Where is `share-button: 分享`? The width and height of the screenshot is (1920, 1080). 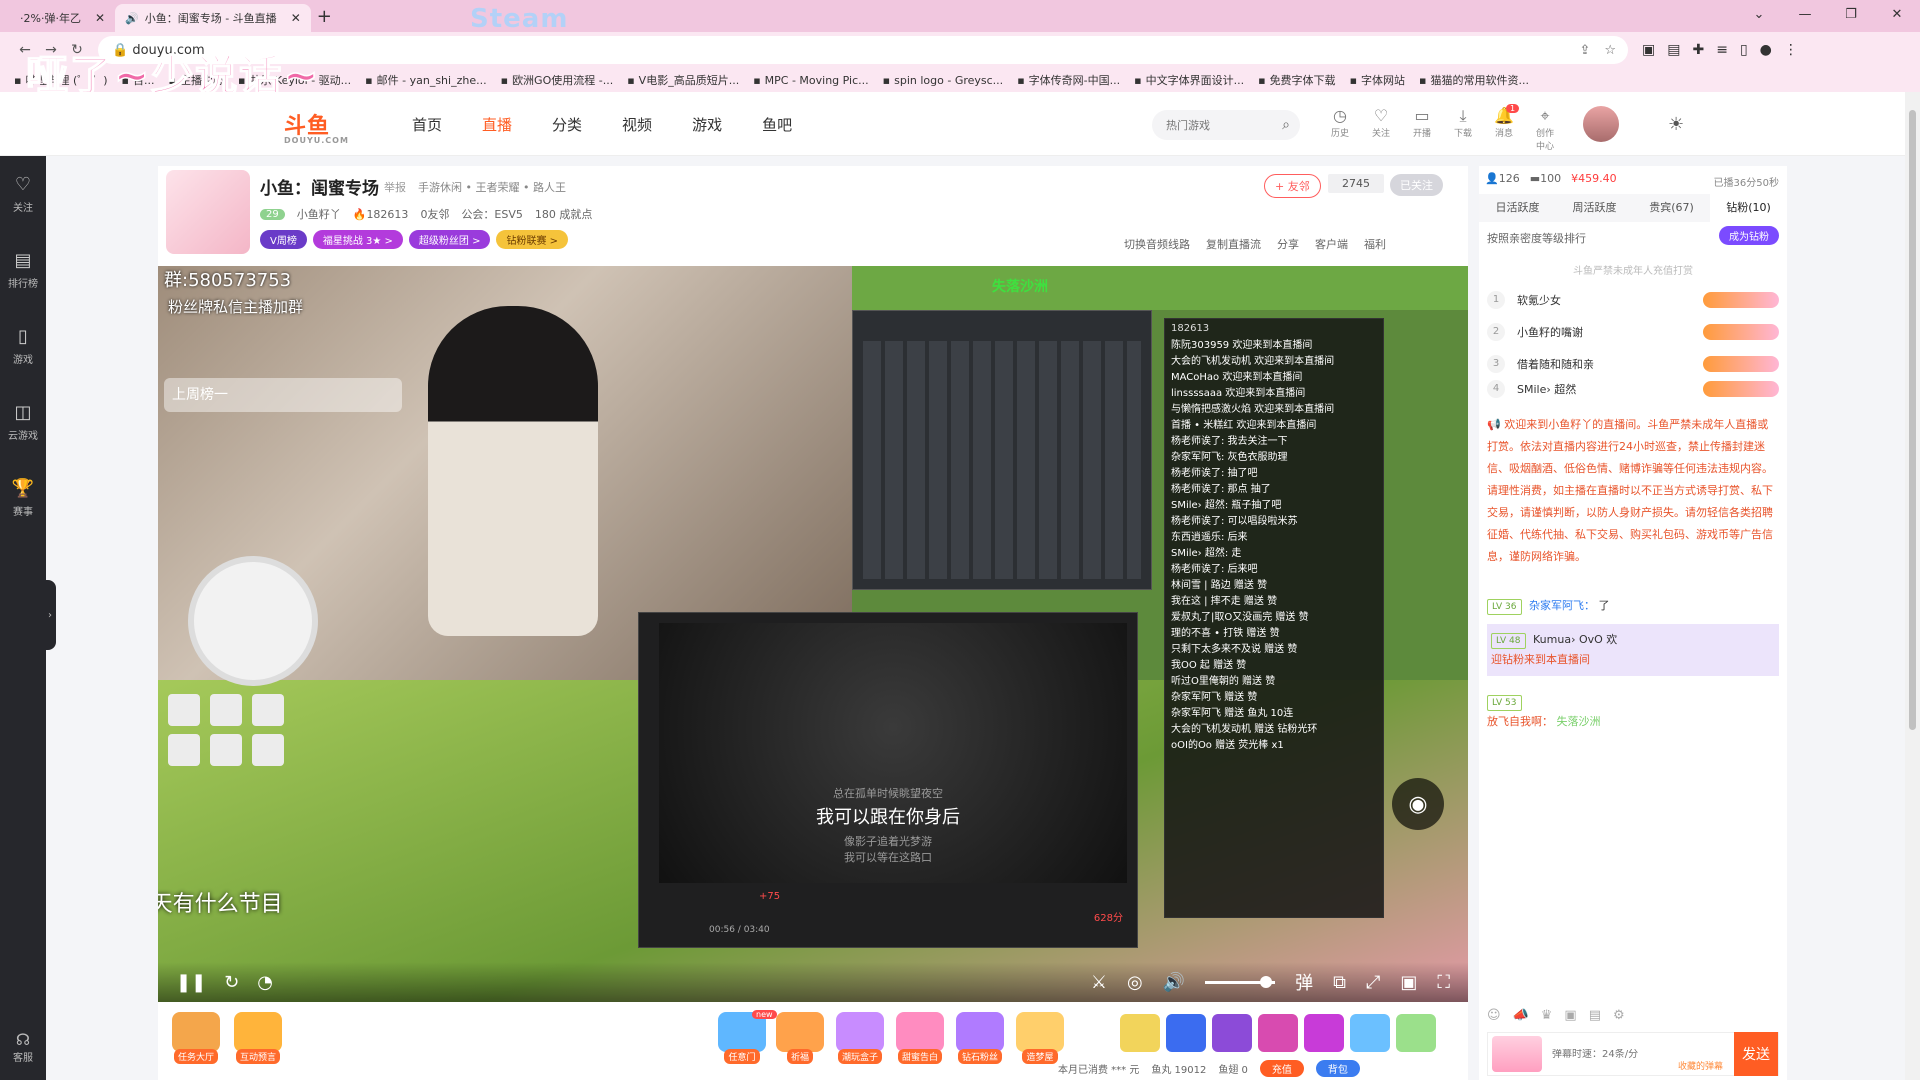
share-button: 分享 is located at coordinates (1288, 244).